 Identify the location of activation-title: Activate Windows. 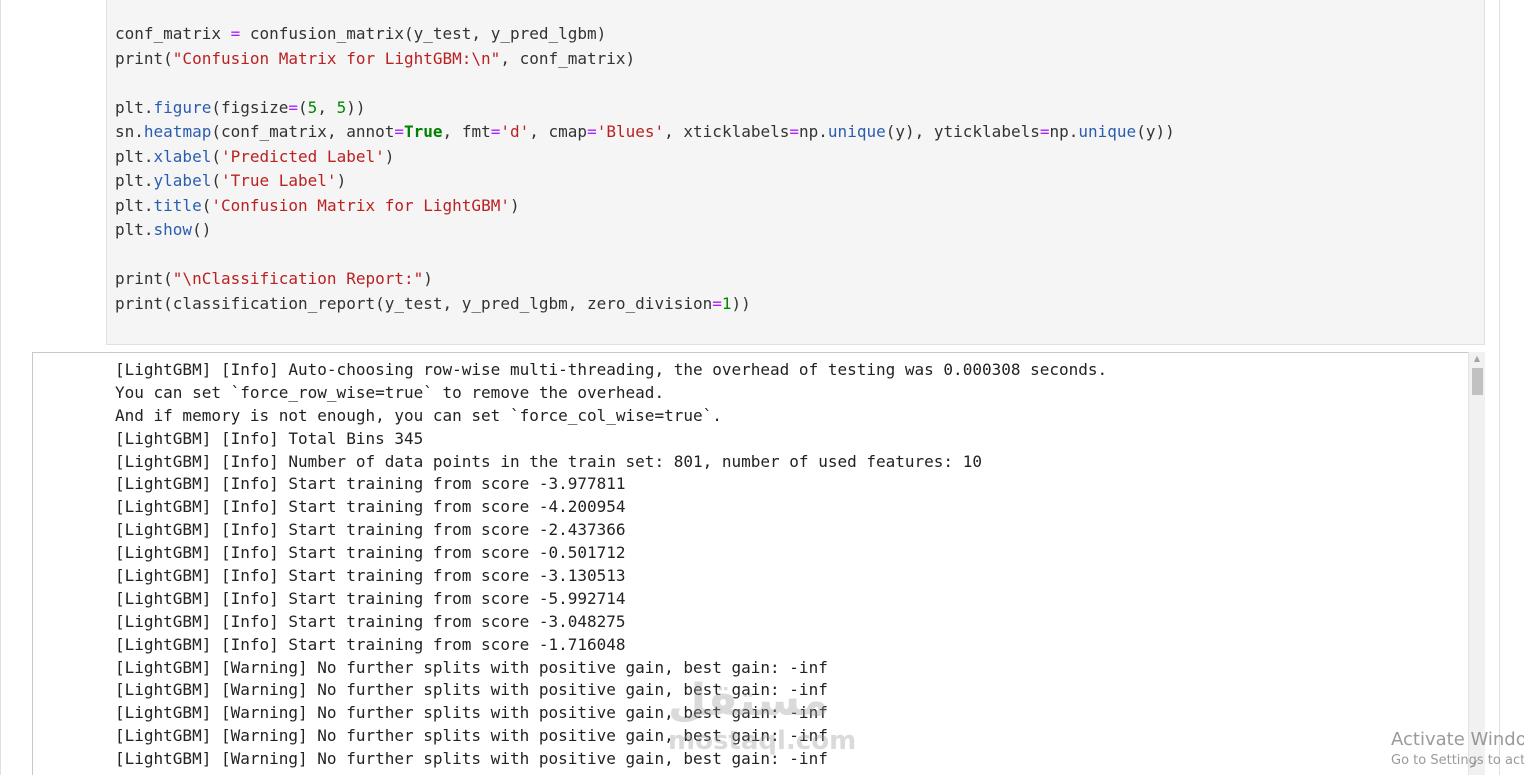
(1457, 739).